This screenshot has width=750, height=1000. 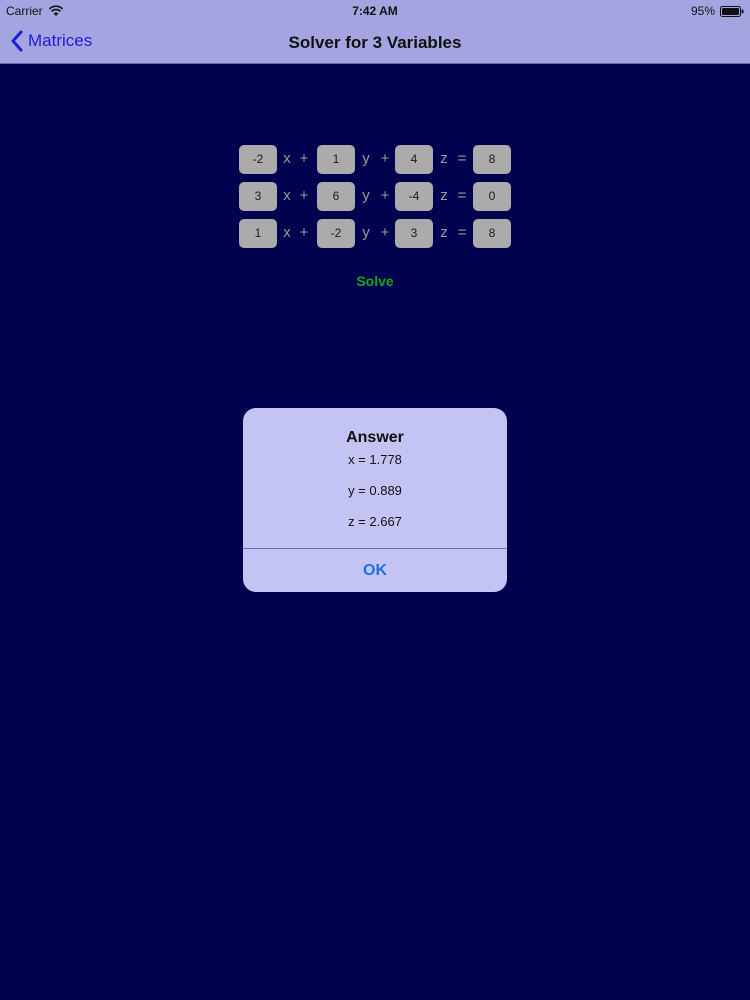 I want to click on coefficient-z-input: 3, so click(x=414, y=233).